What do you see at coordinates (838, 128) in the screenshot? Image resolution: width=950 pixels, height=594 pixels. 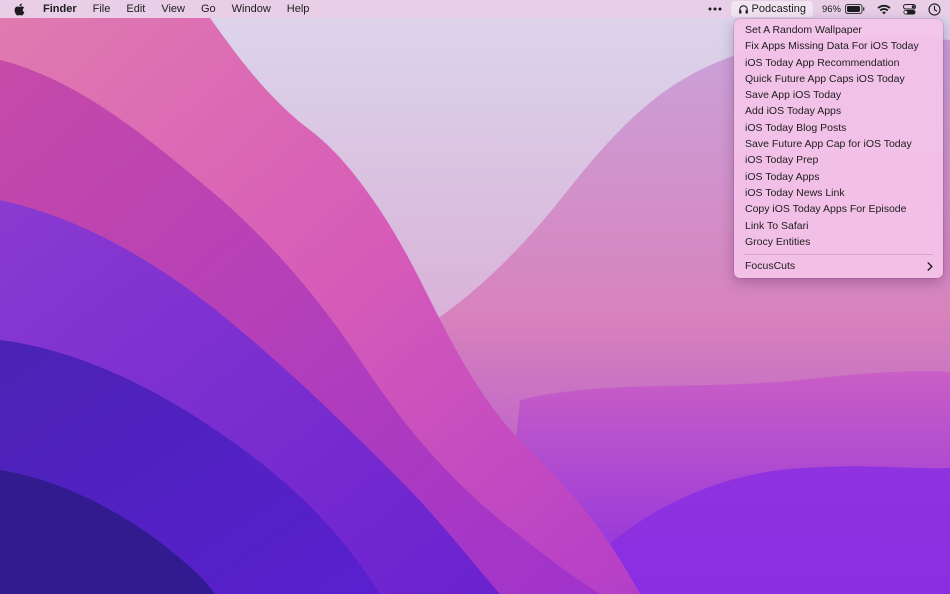 I see `menu-item-ios-today-blog-posts: iOS Today Blog Posts` at bounding box center [838, 128].